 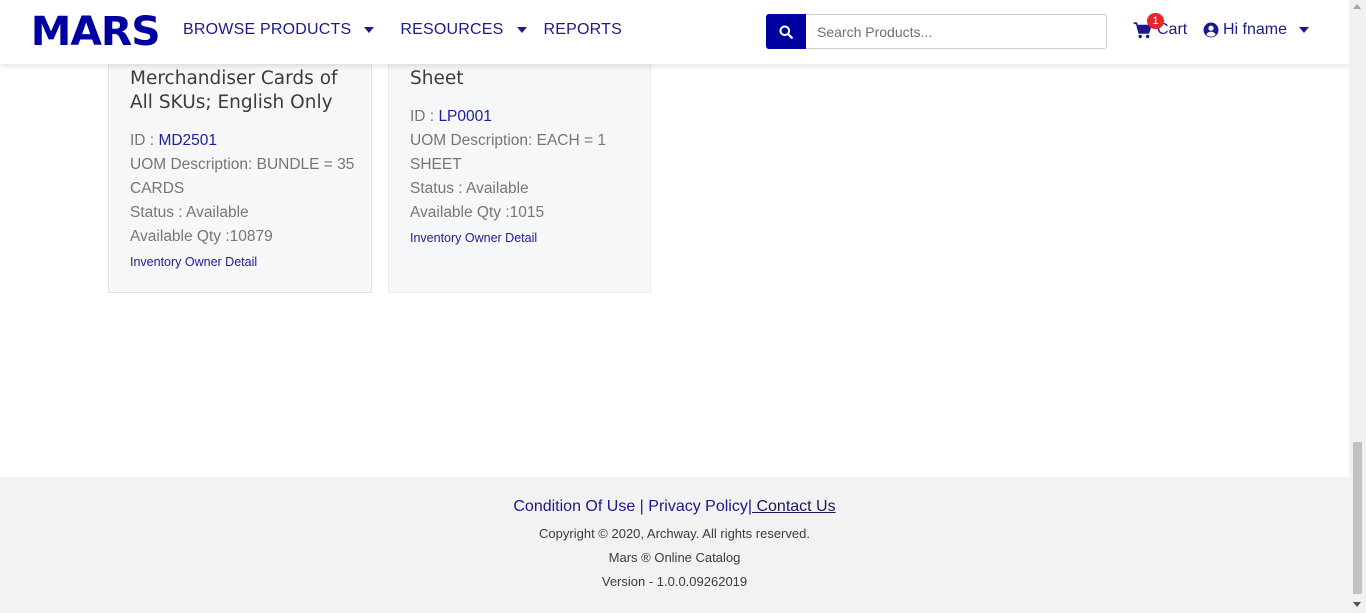 I want to click on nav-label: BROWSE PRODUCTS, so click(x=267, y=29).